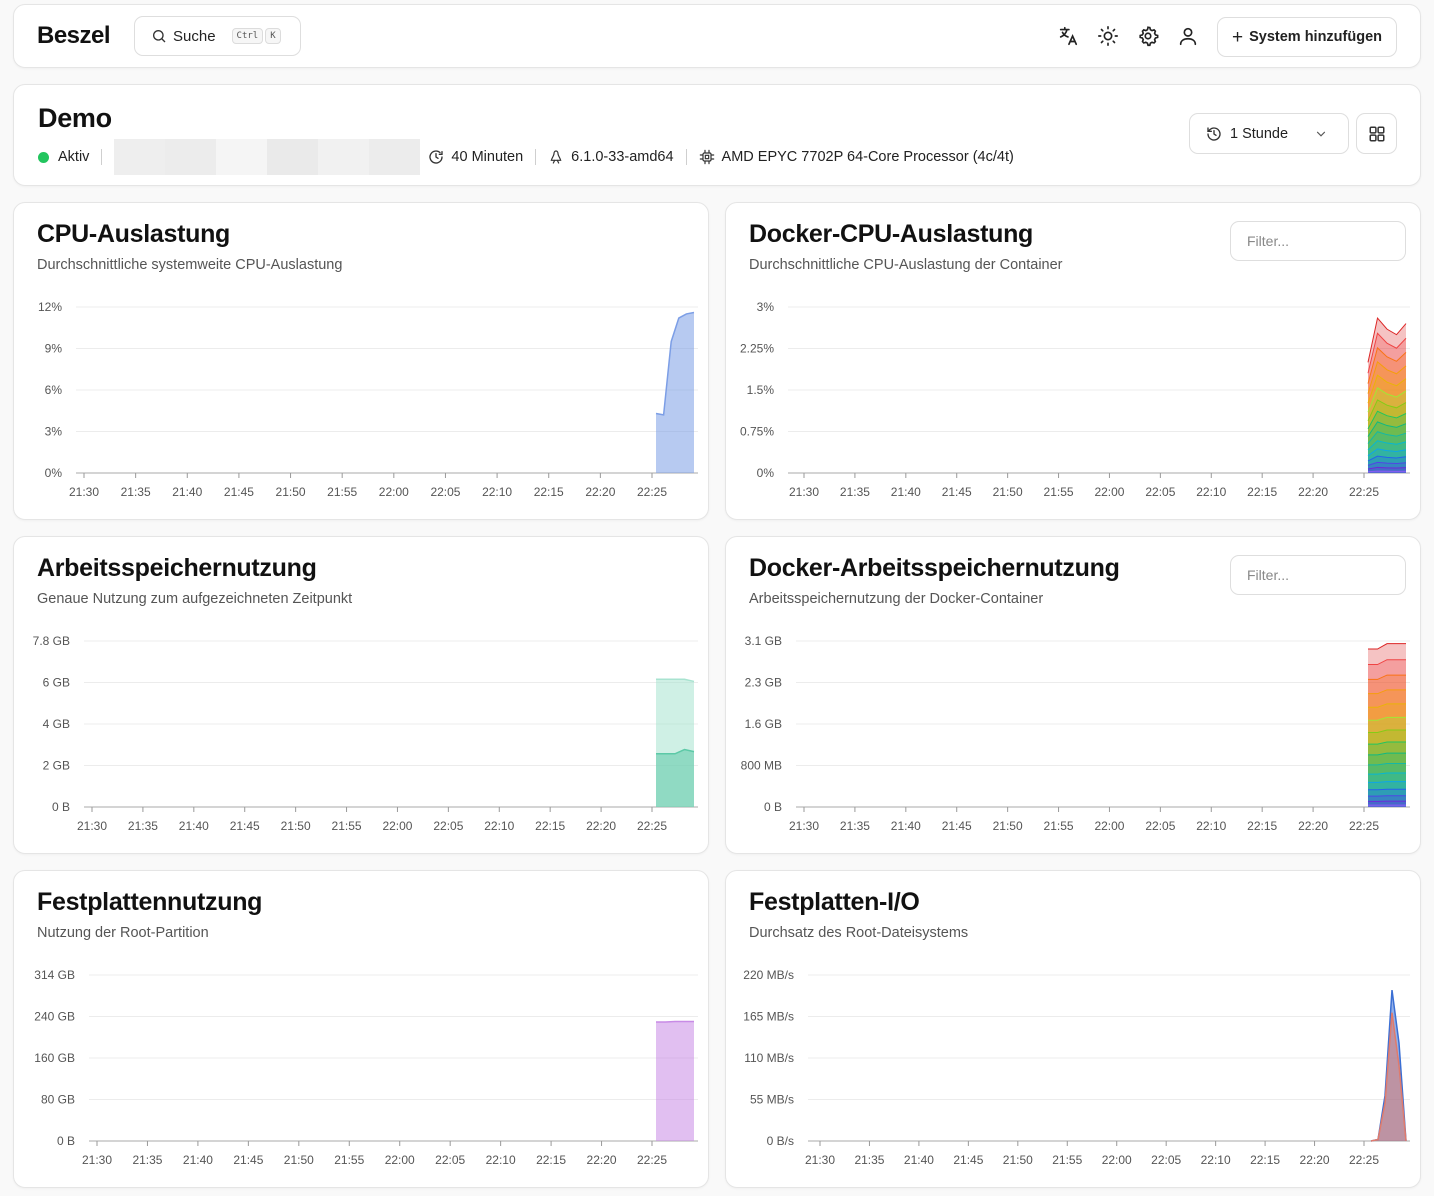 The height and width of the screenshot is (1196, 1434). What do you see at coordinates (772, 1100) in the screenshot?
I see `y-tick-label: 55 MB/s` at bounding box center [772, 1100].